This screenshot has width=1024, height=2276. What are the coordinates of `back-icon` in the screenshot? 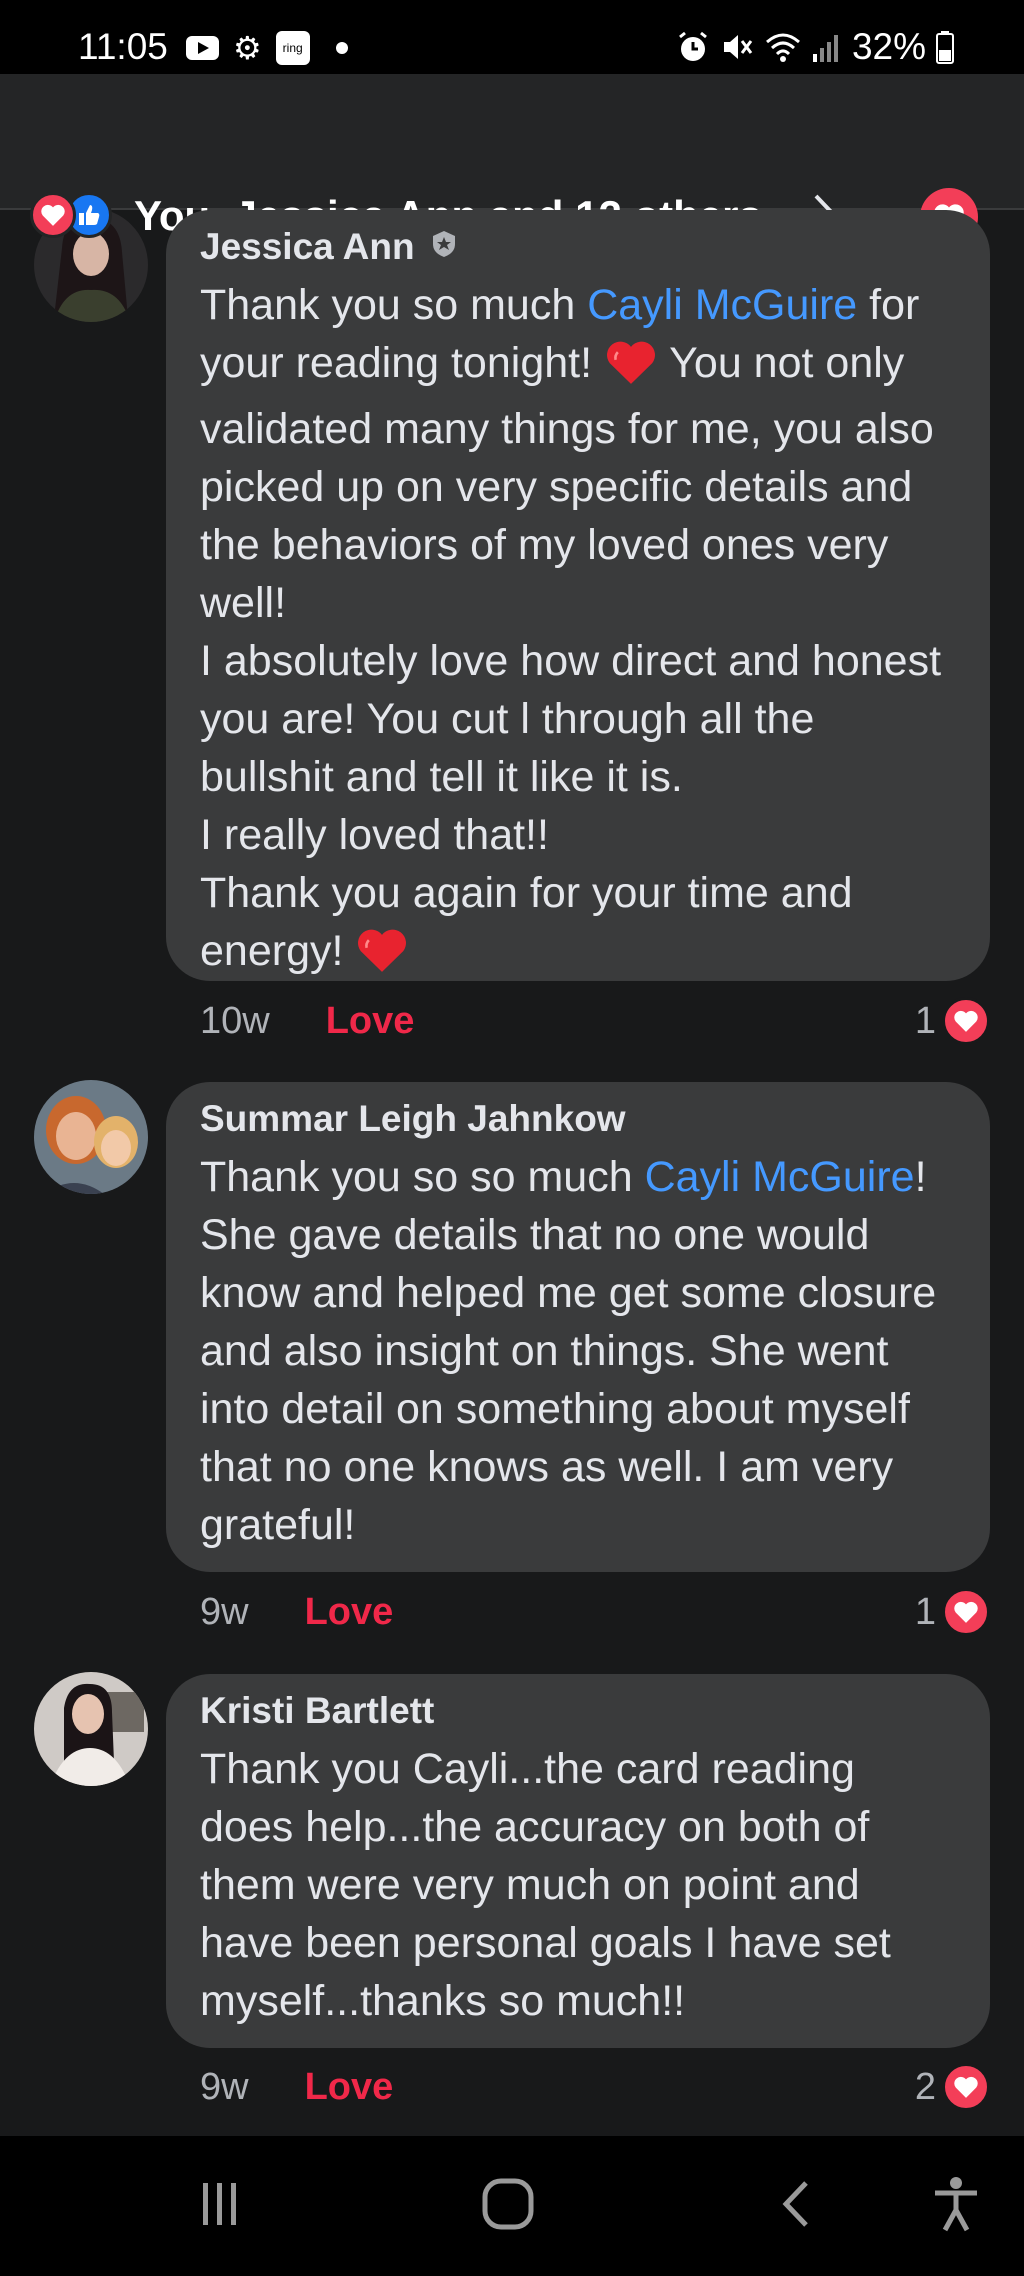 It's located at (796, 2206).